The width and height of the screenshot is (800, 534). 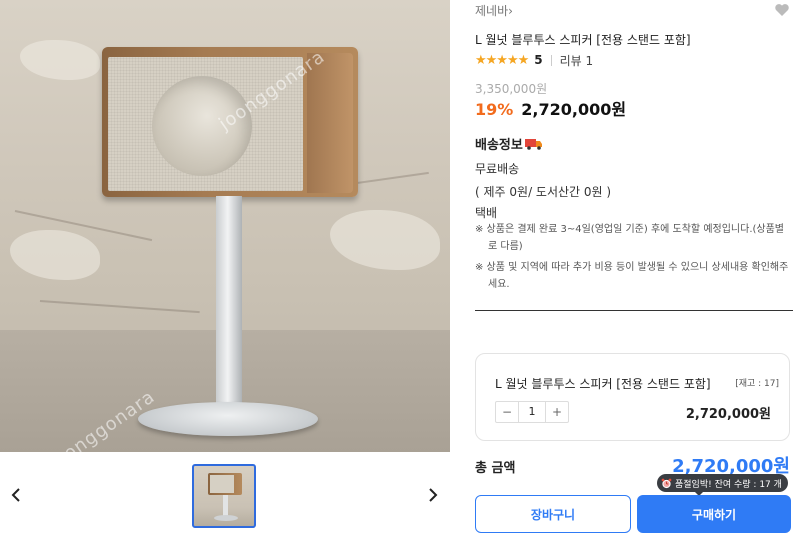 What do you see at coordinates (634, 310) in the screenshot?
I see `section-divider` at bounding box center [634, 310].